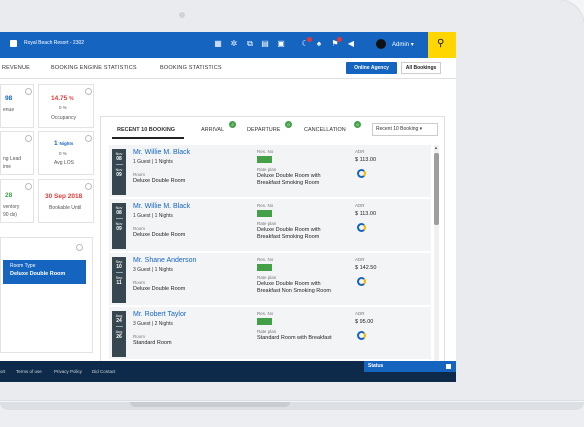 Image resolution: width=584 pixels, height=427 pixels. Describe the element at coordinates (191, 68) in the screenshot. I see `nav-booking-statistics: BOOKING STATISTICS` at that location.